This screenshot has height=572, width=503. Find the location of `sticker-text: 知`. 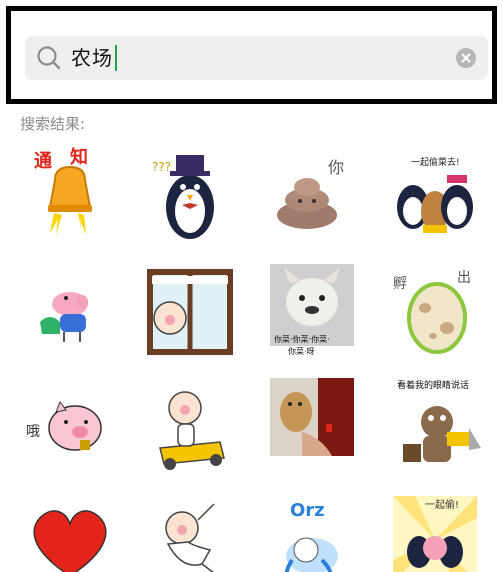

sticker-text: 知 is located at coordinates (79, 157).